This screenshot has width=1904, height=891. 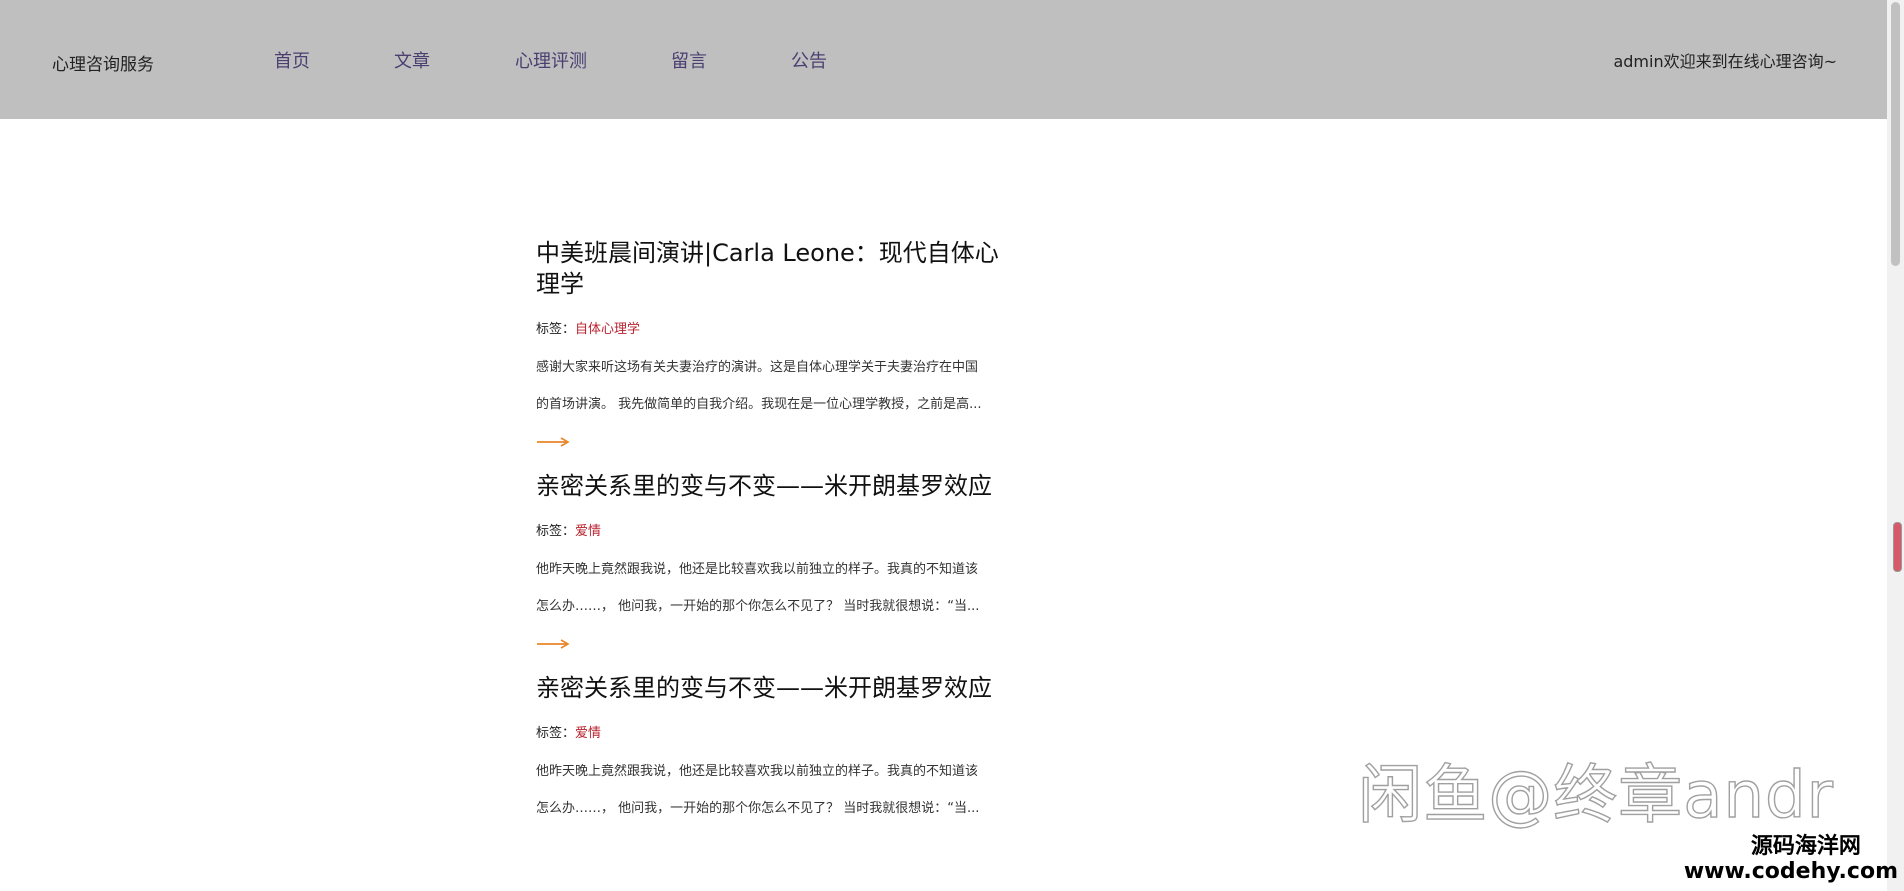 What do you see at coordinates (1596, 795) in the screenshot?
I see `watermark-text: 闲鱼@终章andr` at bounding box center [1596, 795].